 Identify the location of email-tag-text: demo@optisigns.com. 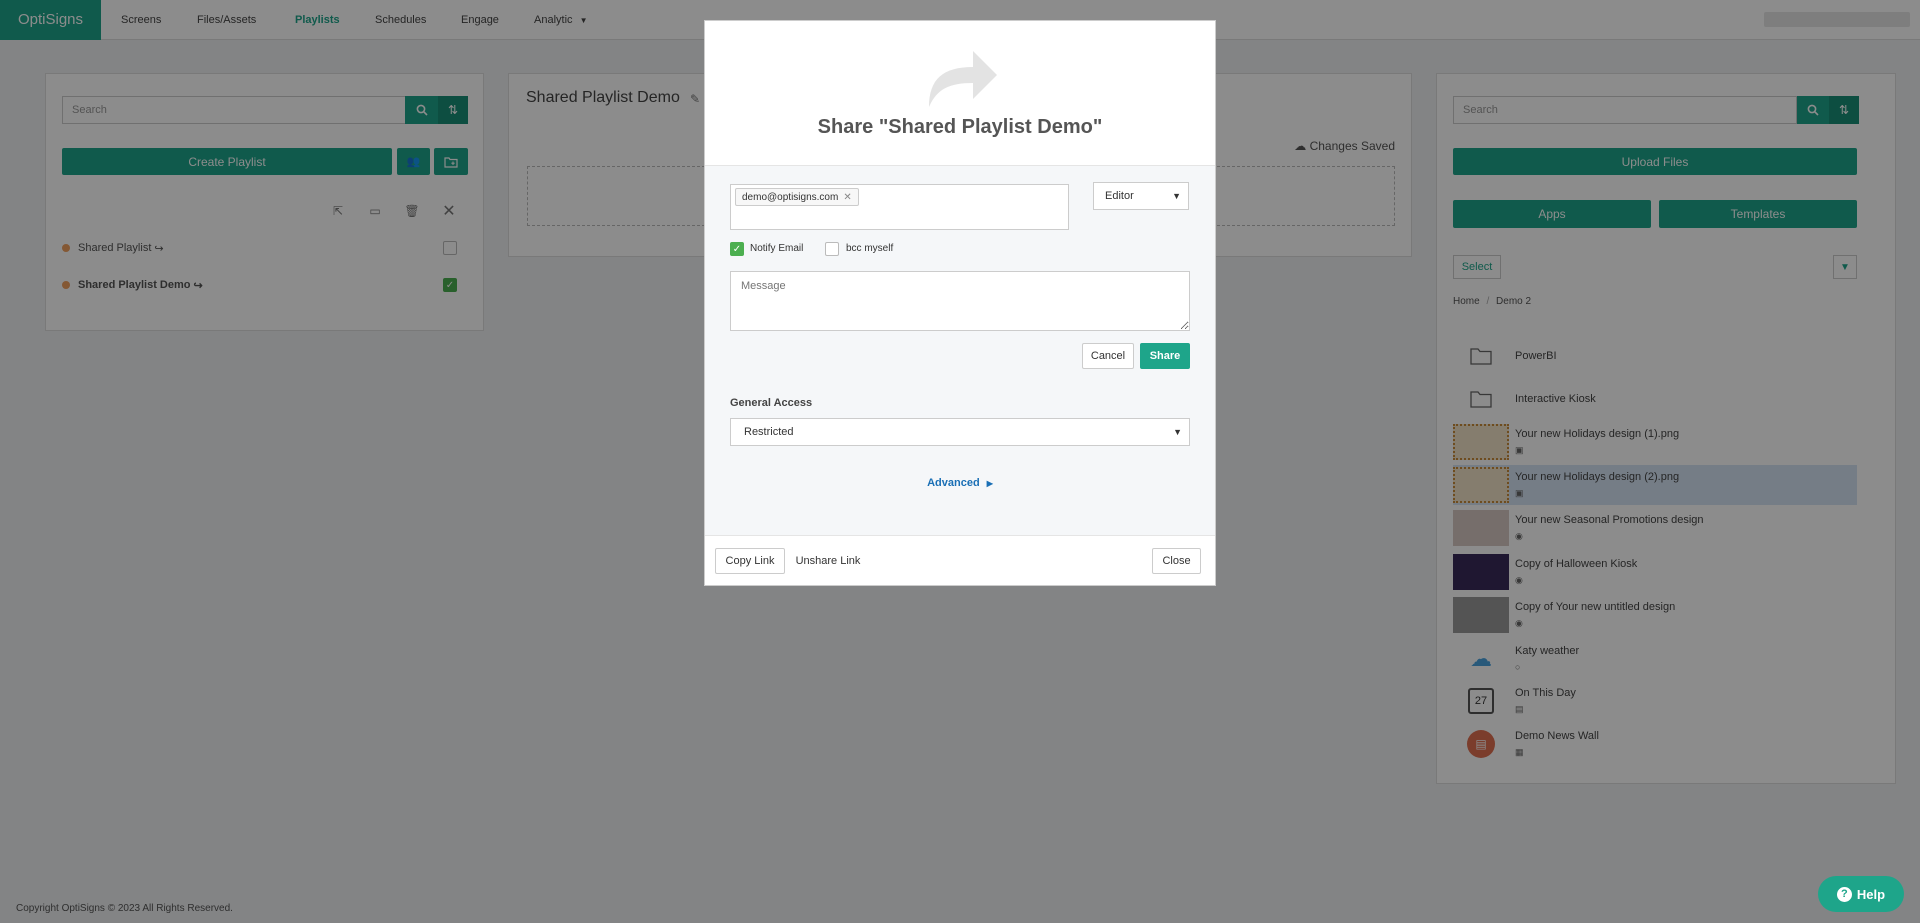
(790, 197).